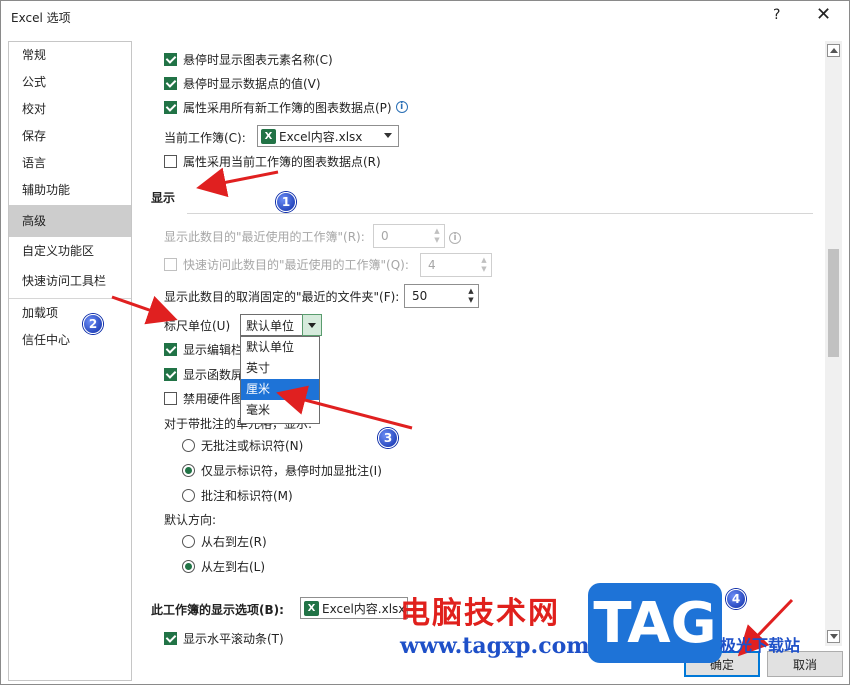 The height and width of the screenshot is (685, 850). Describe the element at coordinates (70, 82) in the screenshot. I see `sidebar-item-formulas: 公式` at that location.